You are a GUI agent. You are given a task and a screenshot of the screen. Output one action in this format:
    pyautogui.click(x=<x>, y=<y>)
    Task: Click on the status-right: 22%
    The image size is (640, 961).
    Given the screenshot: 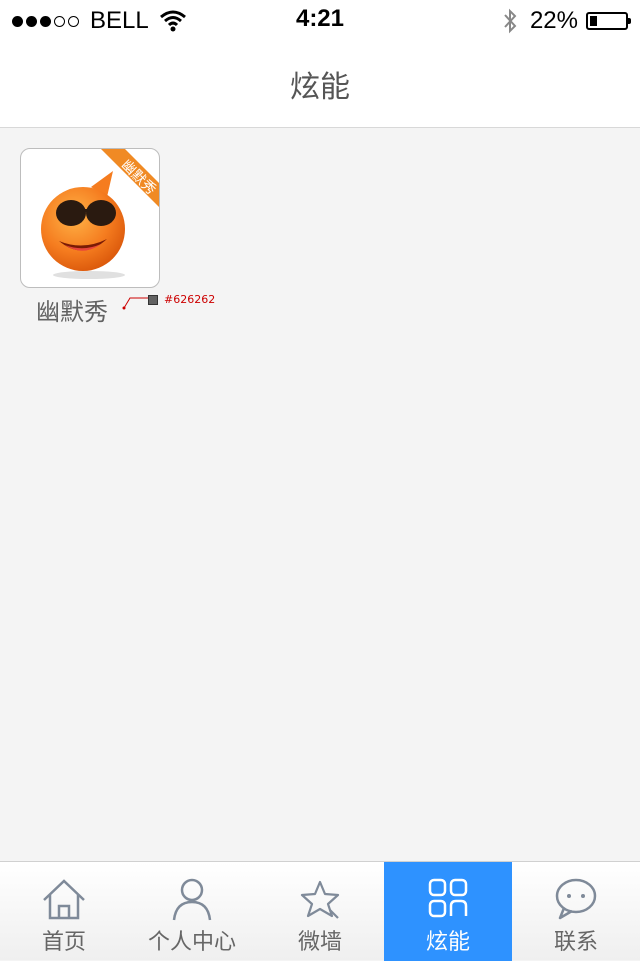 What is the action you would take?
    pyautogui.click(x=566, y=21)
    